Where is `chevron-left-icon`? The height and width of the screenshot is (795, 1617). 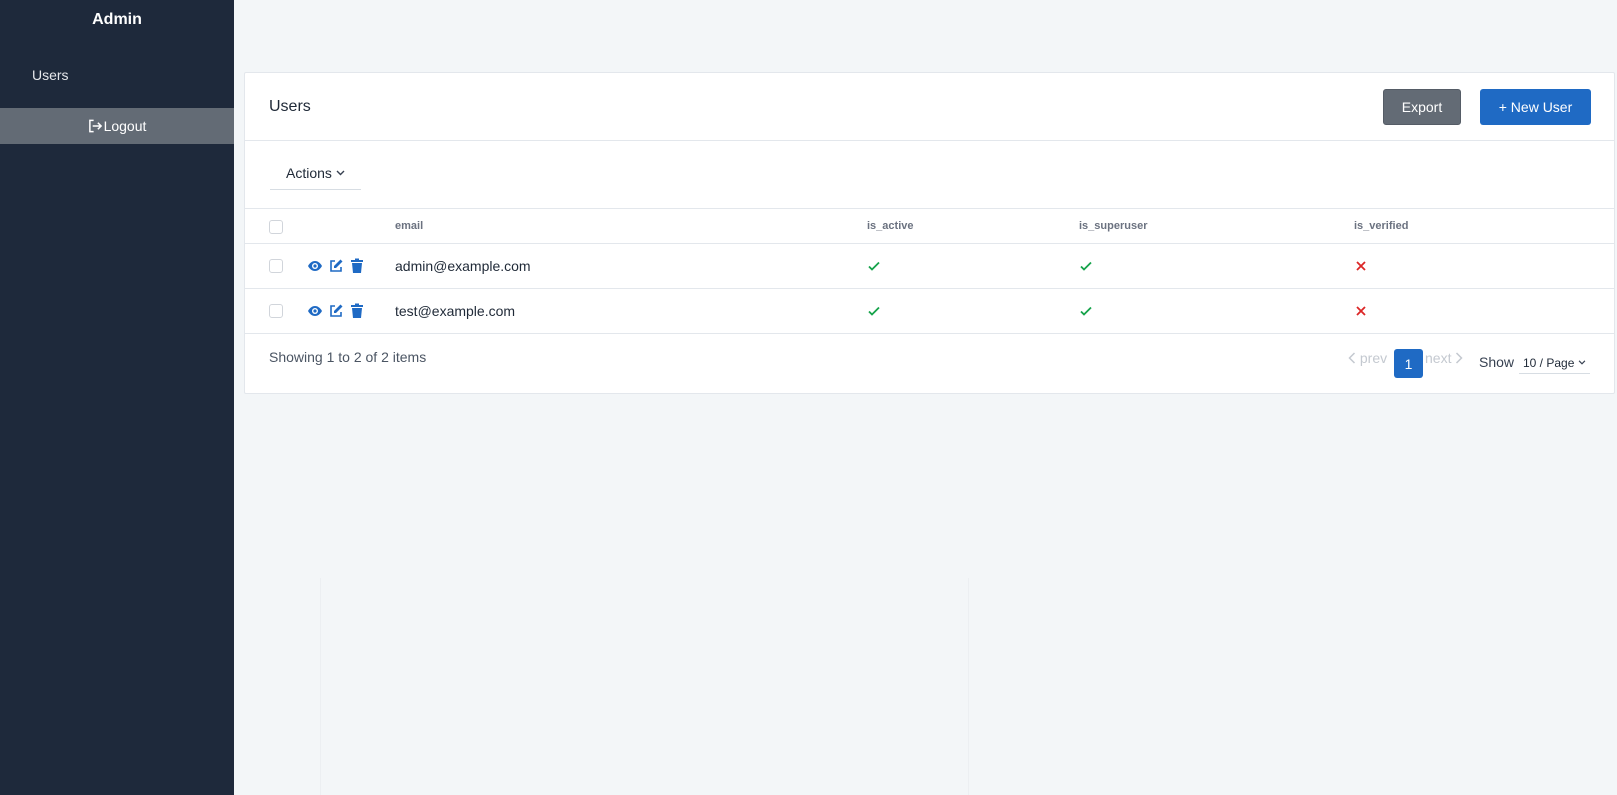 chevron-left-icon is located at coordinates (1352, 358).